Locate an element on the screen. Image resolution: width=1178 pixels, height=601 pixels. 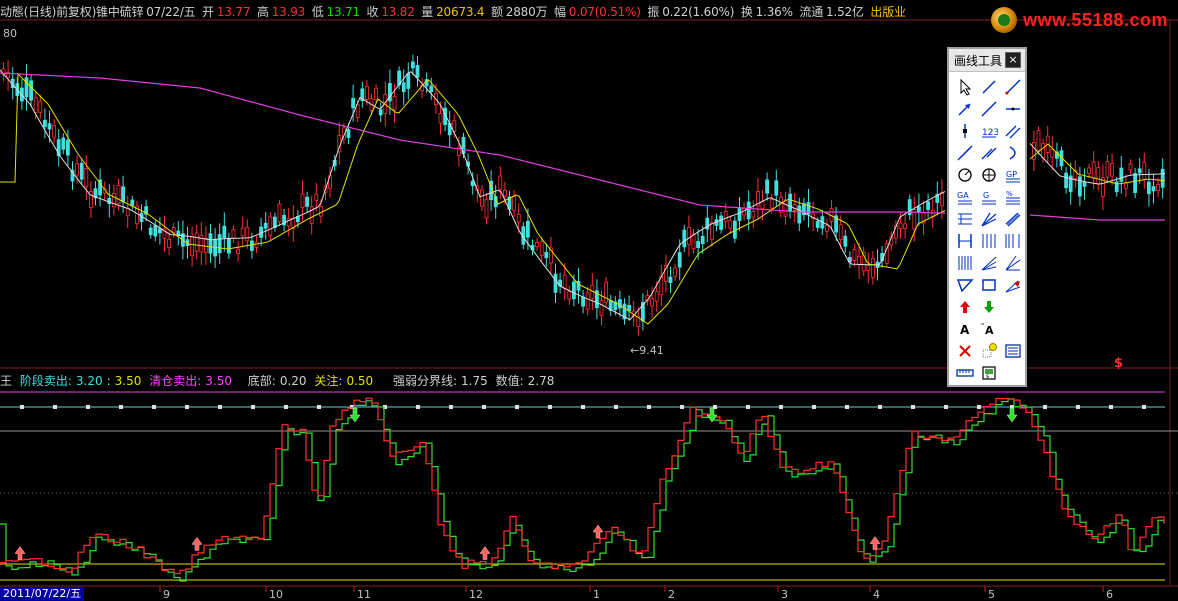
text-note-icon: A " is located at coordinates (989, 329).